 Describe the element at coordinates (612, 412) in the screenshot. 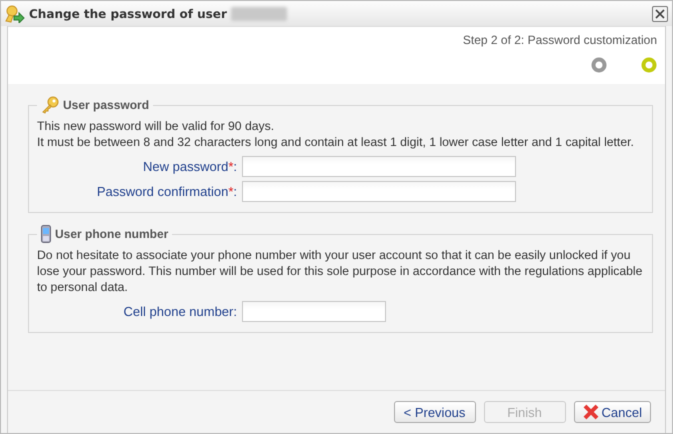

I see `cancel-button: Cancel` at that location.